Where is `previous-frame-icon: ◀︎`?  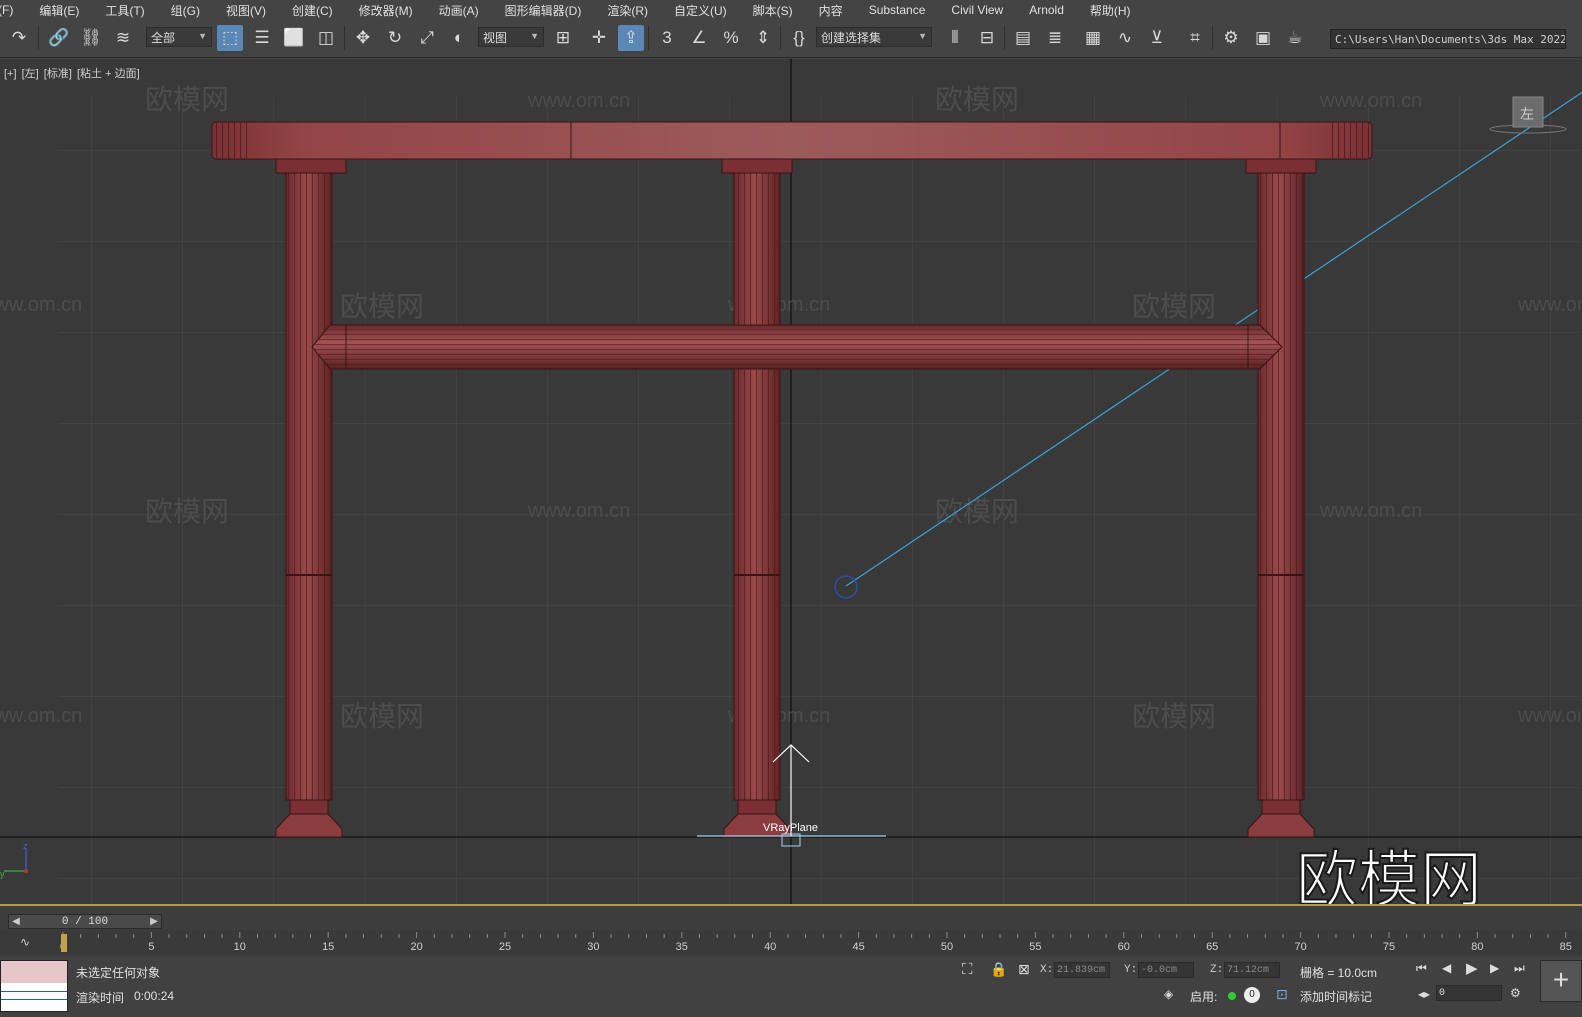 previous-frame-icon: ◀︎ is located at coordinates (1446, 968).